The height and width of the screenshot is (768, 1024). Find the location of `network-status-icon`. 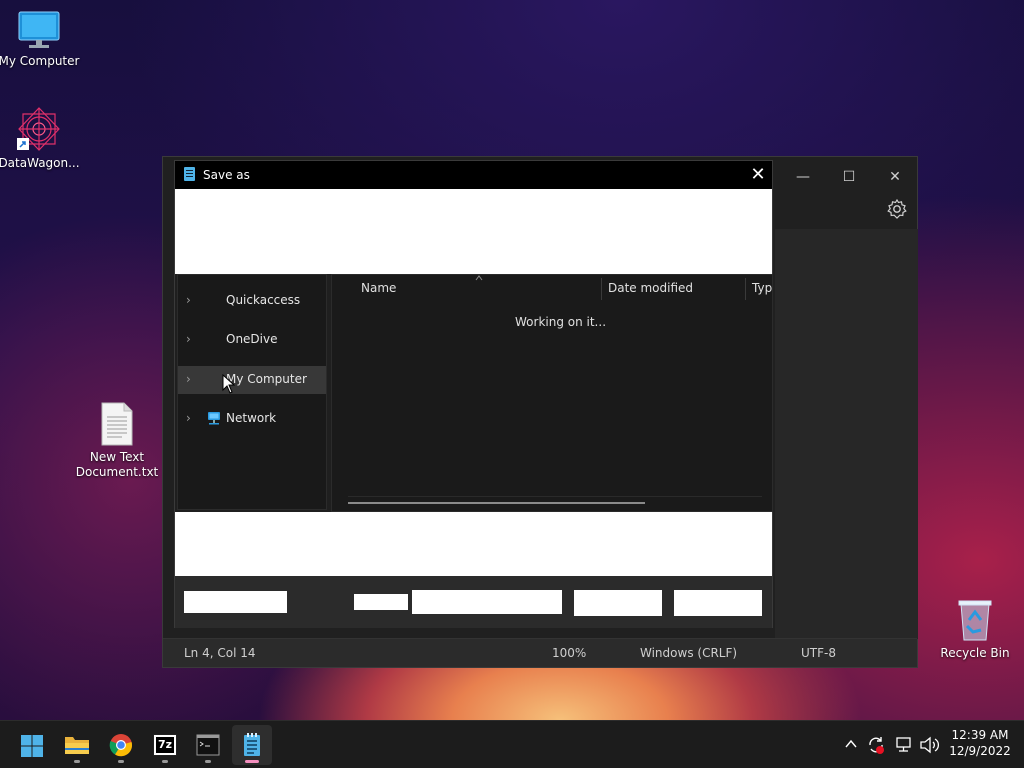

network-status-icon is located at coordinates (904, 745).